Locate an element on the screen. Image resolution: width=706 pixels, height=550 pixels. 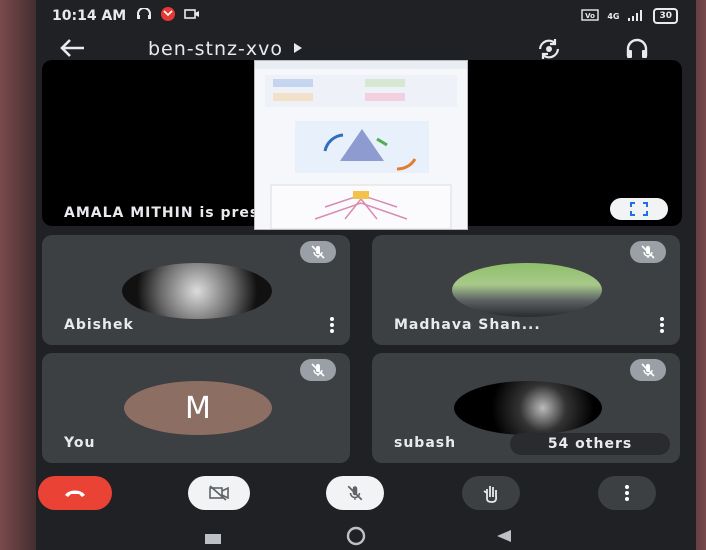
participant-tile-subash: subash 54 others is located at coordinates (526, 408).